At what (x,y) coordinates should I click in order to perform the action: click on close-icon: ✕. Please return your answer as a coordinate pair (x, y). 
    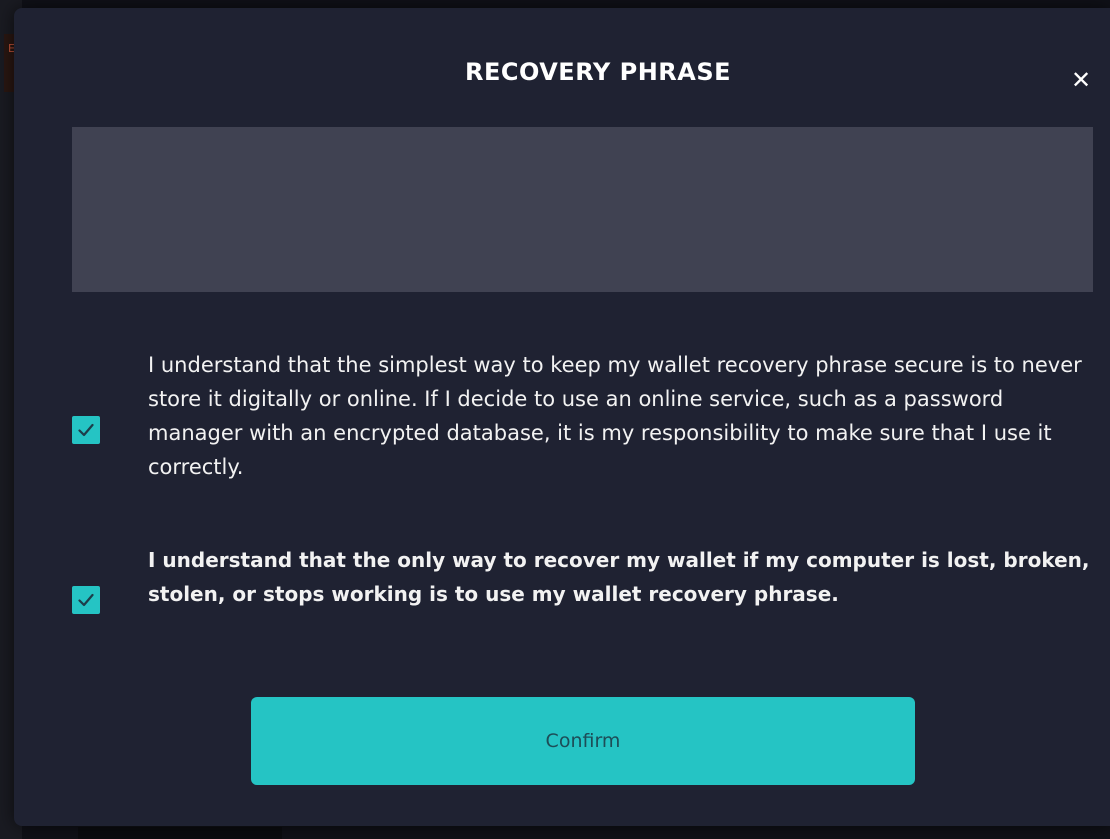
    Looking at the image, I should click on (1081, 80).